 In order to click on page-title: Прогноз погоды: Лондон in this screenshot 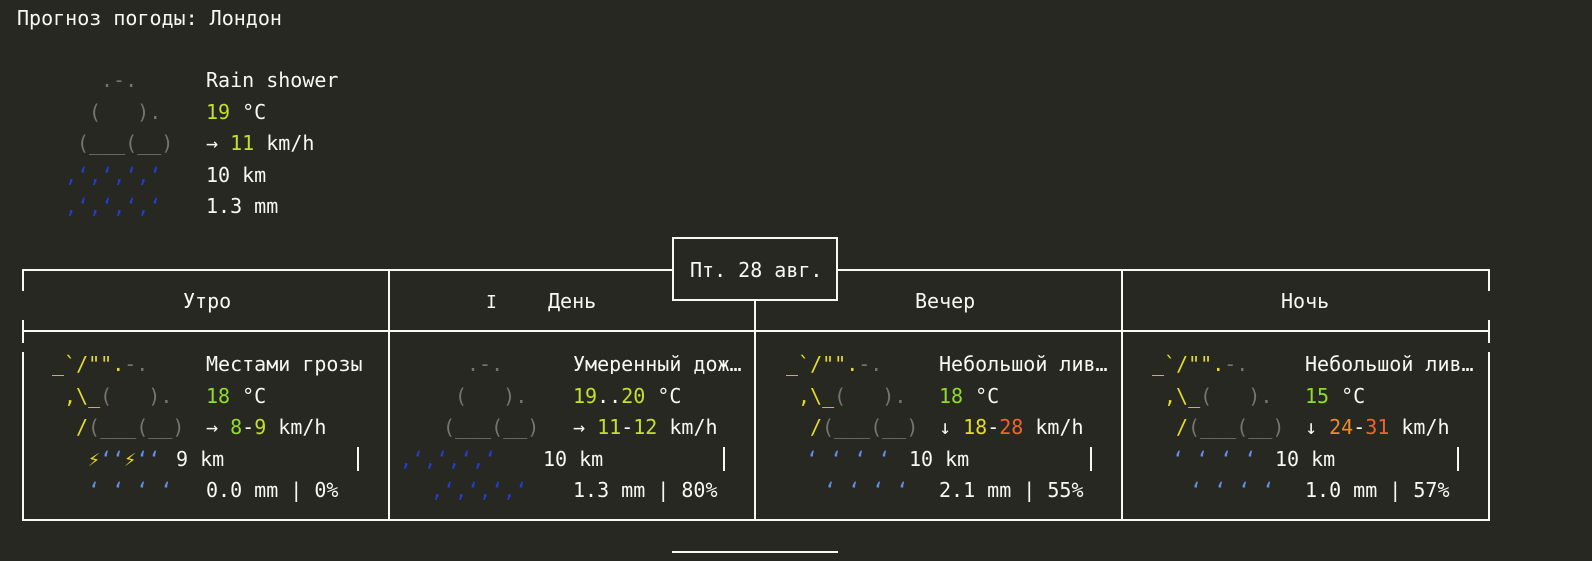, I will do `click(149, 18)`.